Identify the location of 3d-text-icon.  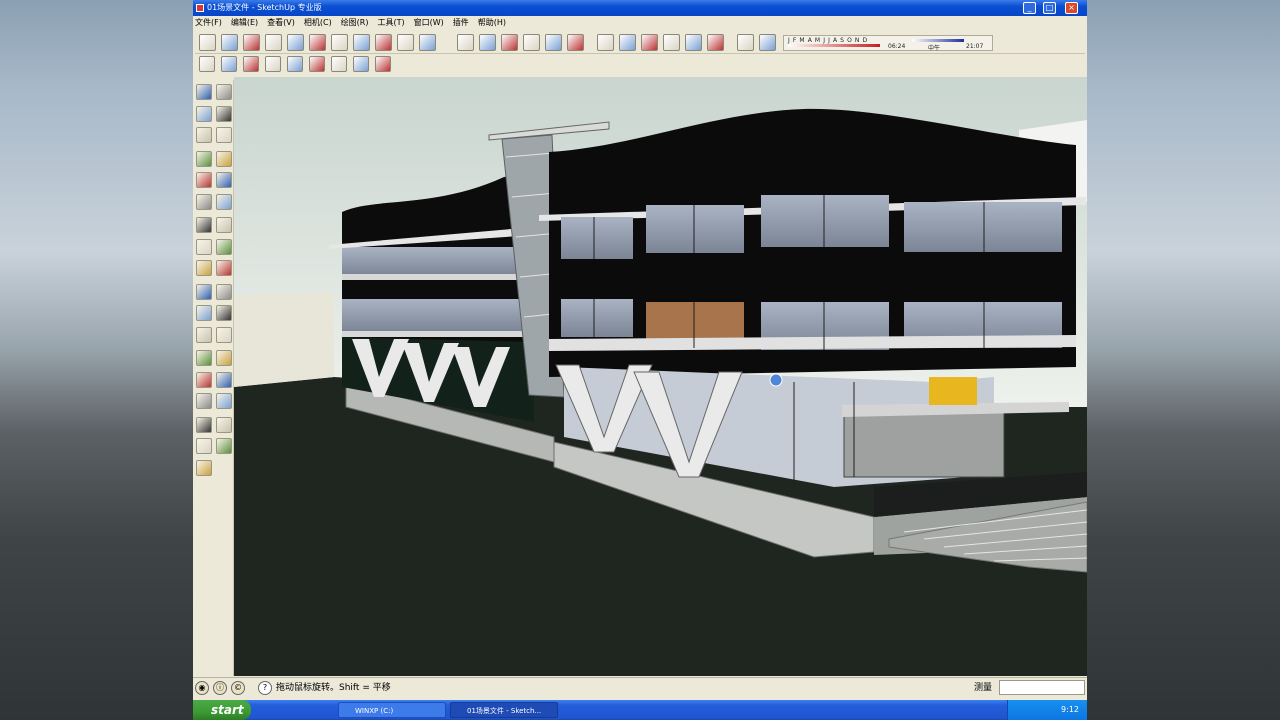
(224, 313).